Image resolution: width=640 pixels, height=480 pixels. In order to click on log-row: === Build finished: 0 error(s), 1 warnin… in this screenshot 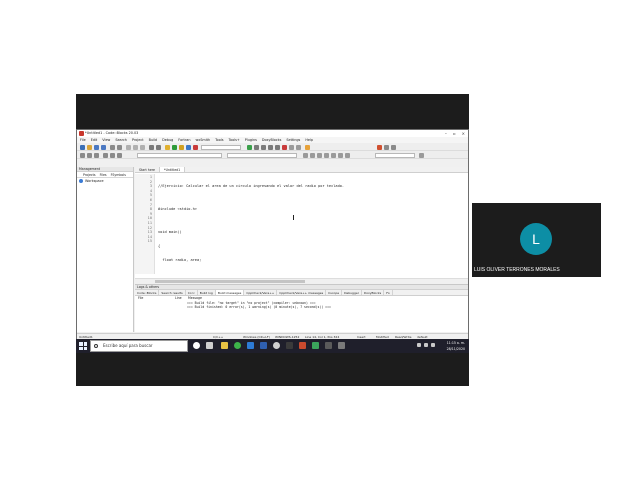, I will do `click(301, 307)`.